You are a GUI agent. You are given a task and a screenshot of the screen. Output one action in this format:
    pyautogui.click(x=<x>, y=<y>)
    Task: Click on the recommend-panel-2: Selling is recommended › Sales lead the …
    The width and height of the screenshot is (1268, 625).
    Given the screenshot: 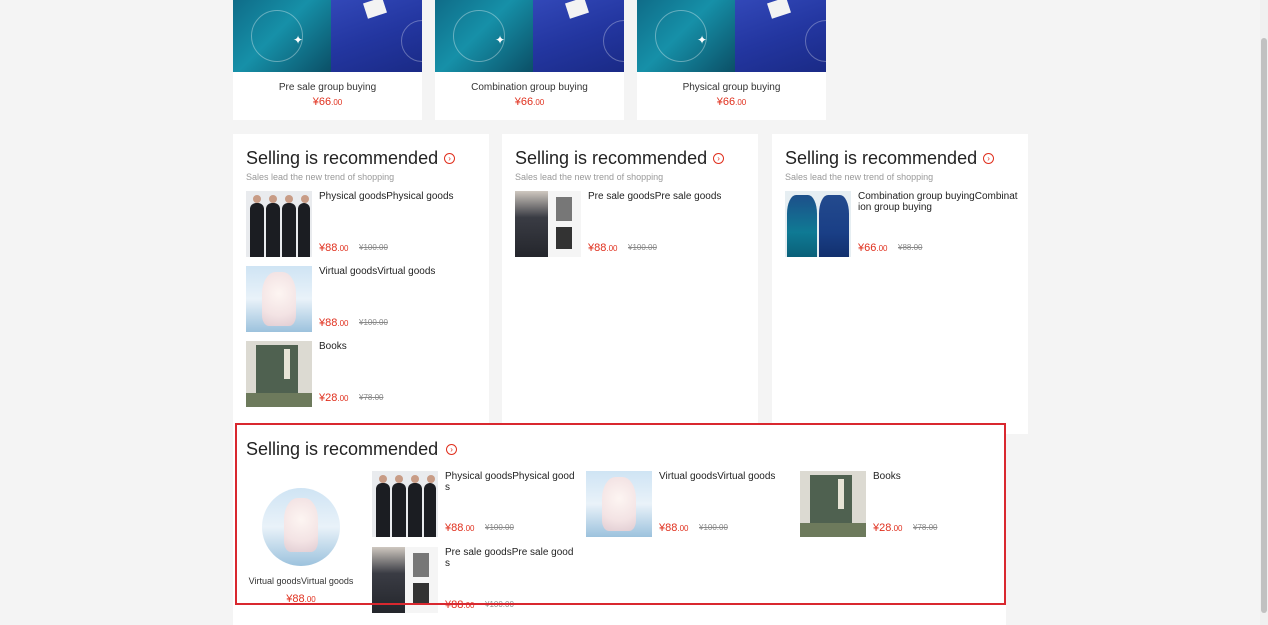 What is the action you would take?
    pyautogui.click(x=630, y=284)
    